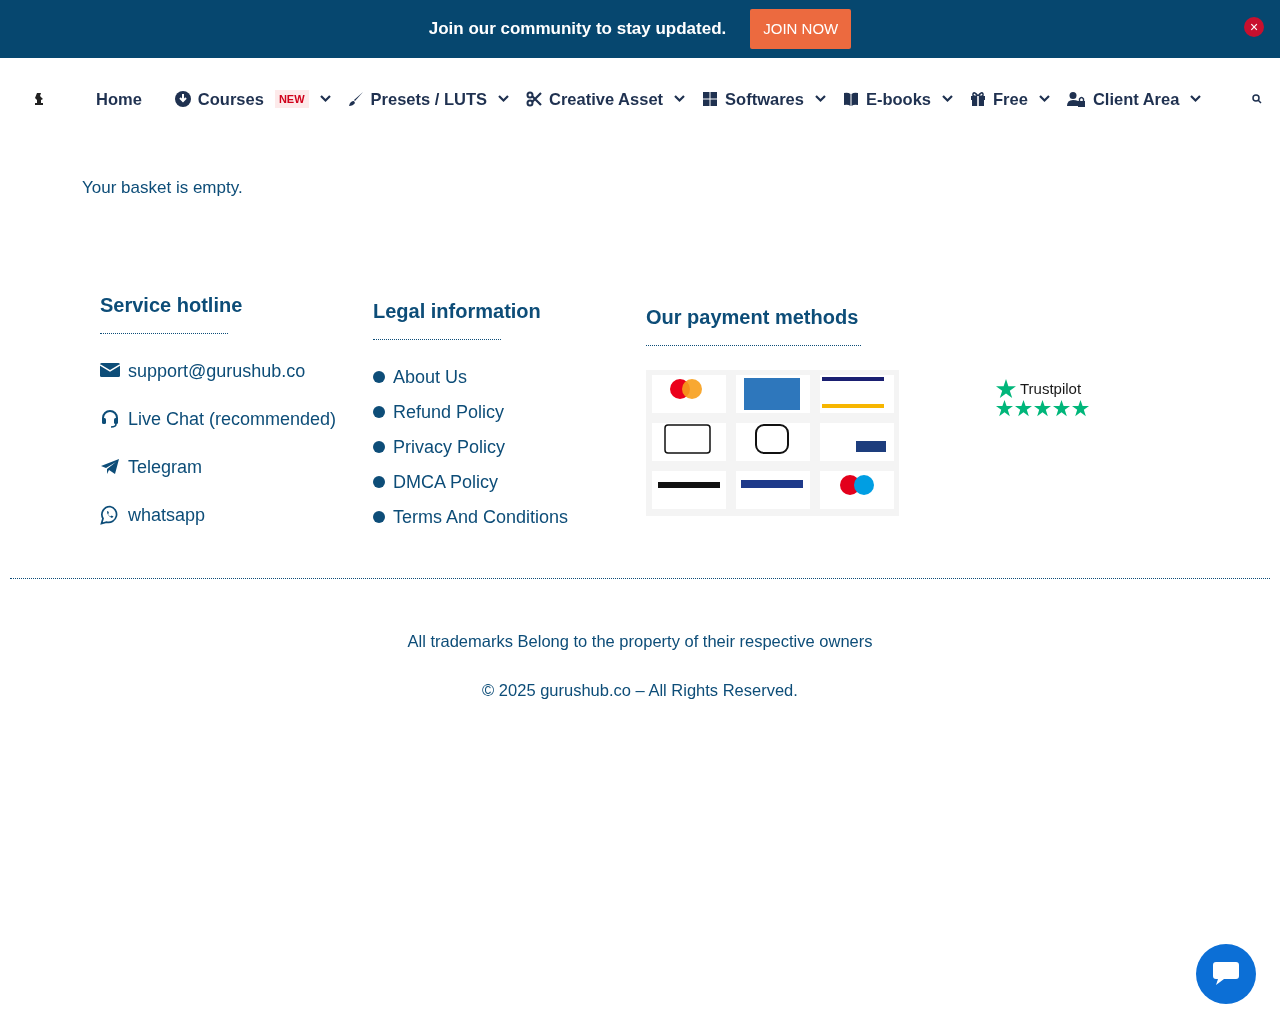 This screenshot has width=1280, height=1024. What do you see at coordinates (236, 419) in the screenshot?
I see `contact-link: Live Chat (recommended)` at bounding box center [236, 419].